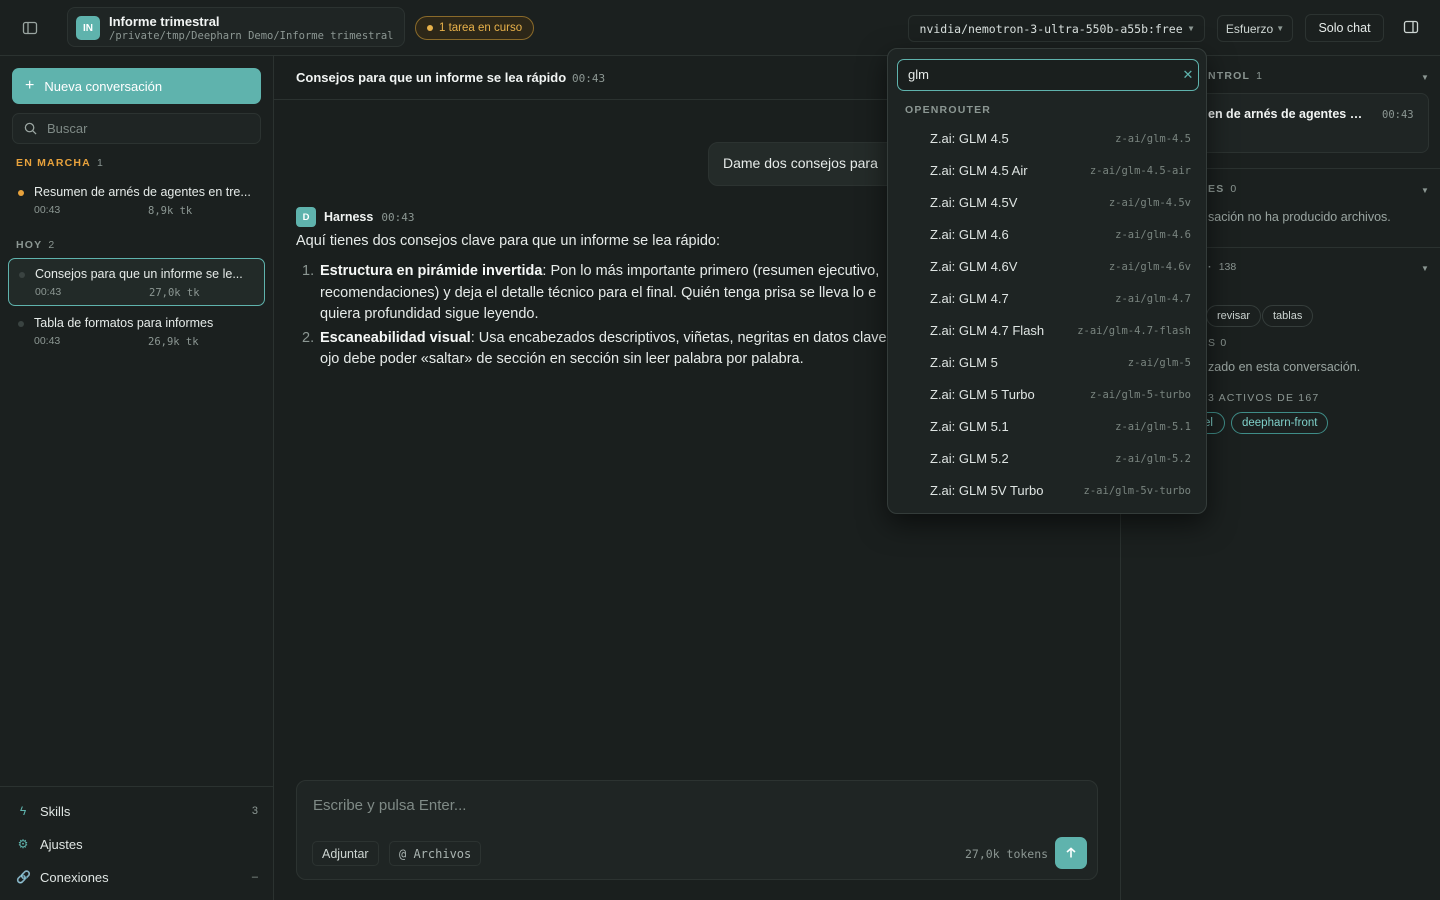  Describe the element at coordinates (137, 811) in the screenshot. I see `skills-link: ϟ Skills 3` at that location.